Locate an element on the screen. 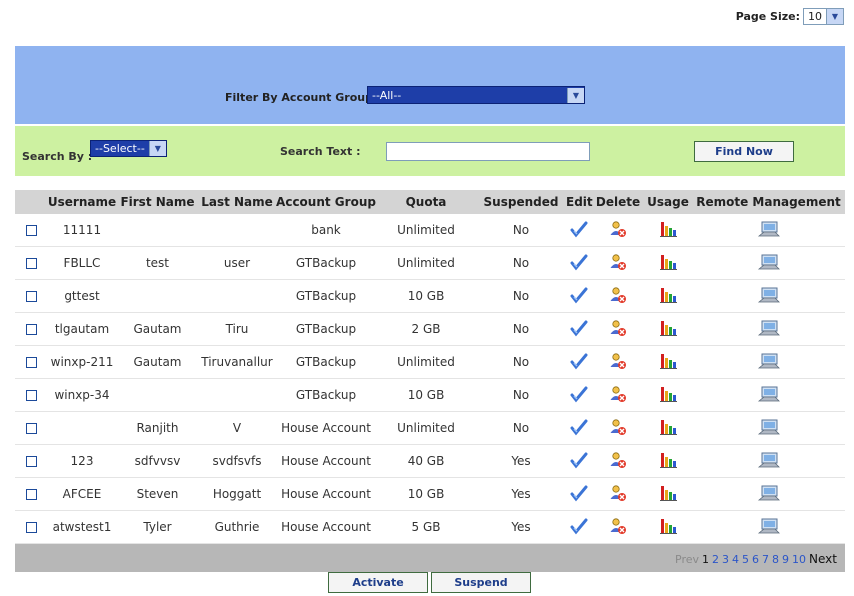 This screenshot has height=596, width=854. page-link: 10 is located at coordinates (799, 559).